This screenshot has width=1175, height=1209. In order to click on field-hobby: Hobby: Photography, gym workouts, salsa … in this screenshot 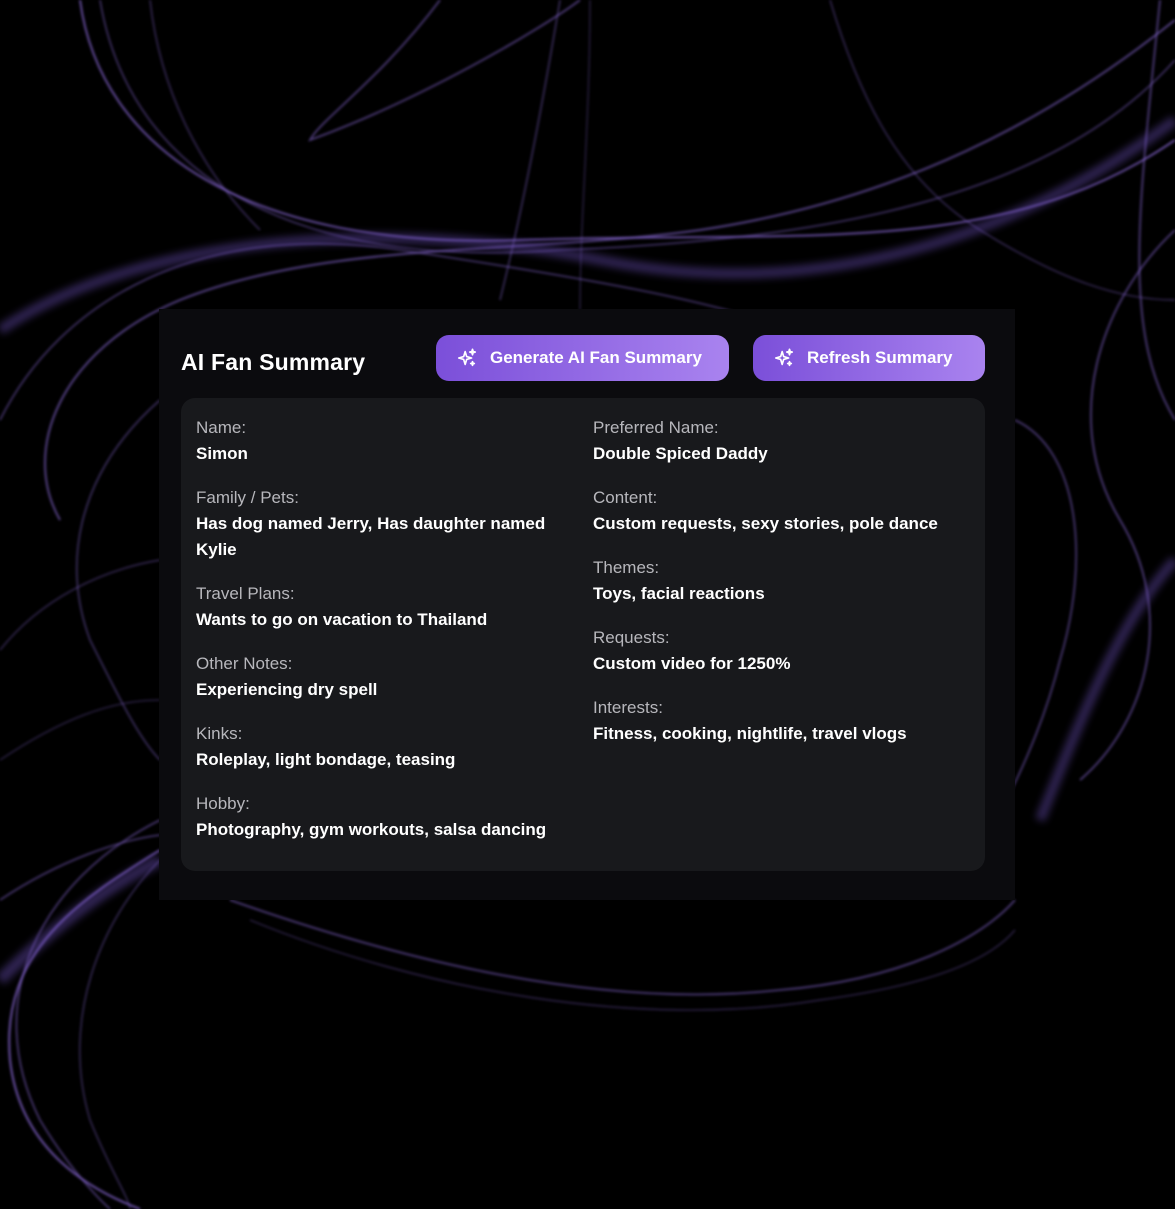, I will do `click(376, 817)`.